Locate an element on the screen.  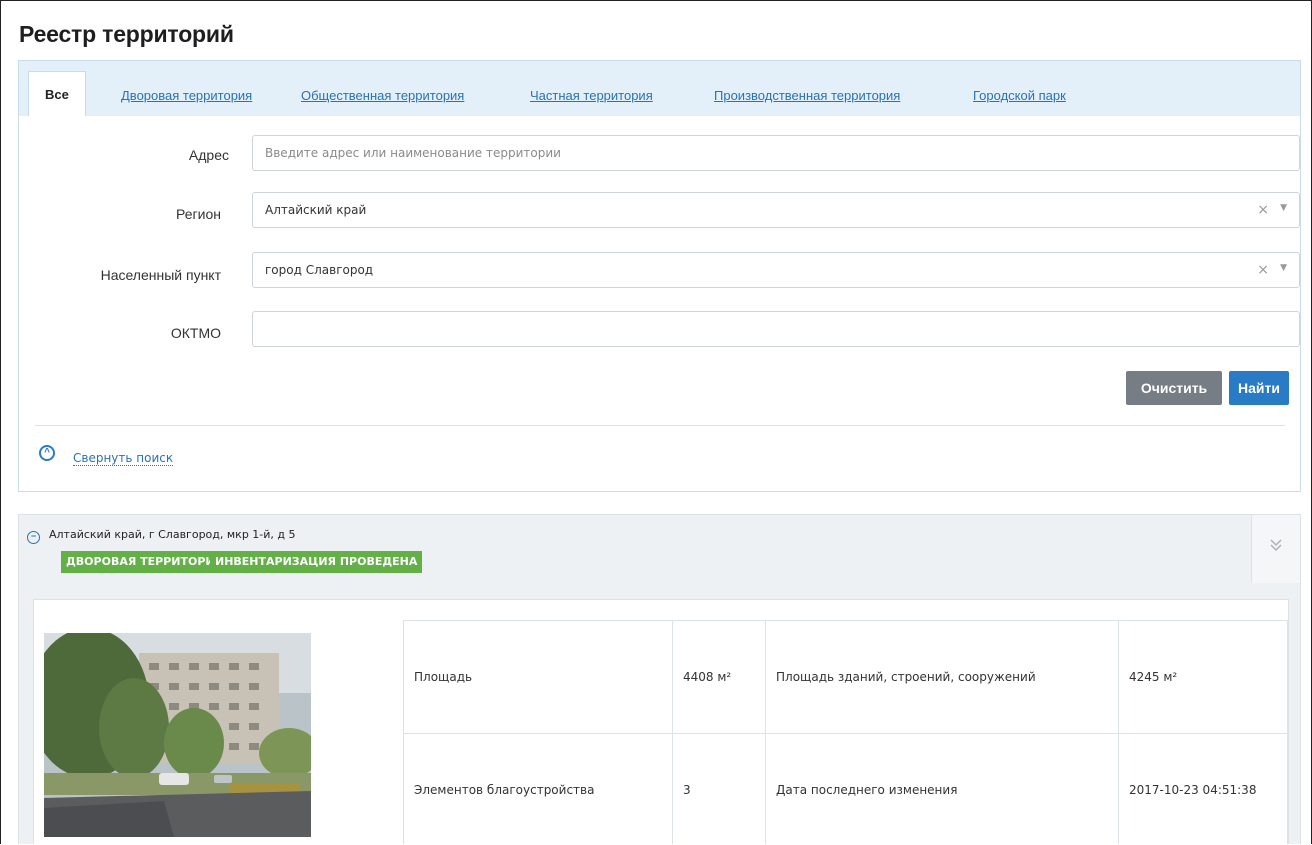
tab-courtyard: Дворовая территория is located at coordinates (186, 95).